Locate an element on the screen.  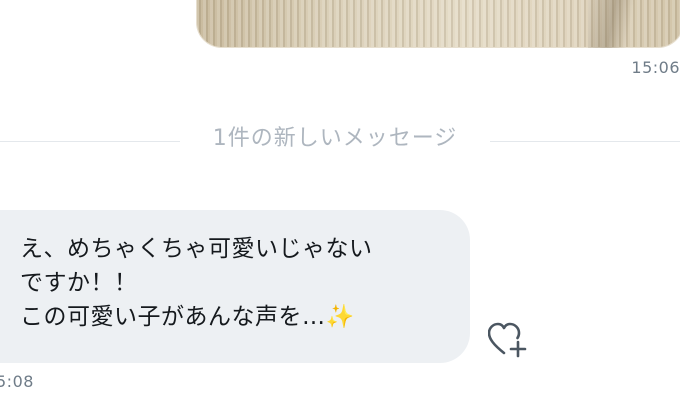
message-line-3: この可愛い子があんな声を…✨ is located at coordinates (245, 317).